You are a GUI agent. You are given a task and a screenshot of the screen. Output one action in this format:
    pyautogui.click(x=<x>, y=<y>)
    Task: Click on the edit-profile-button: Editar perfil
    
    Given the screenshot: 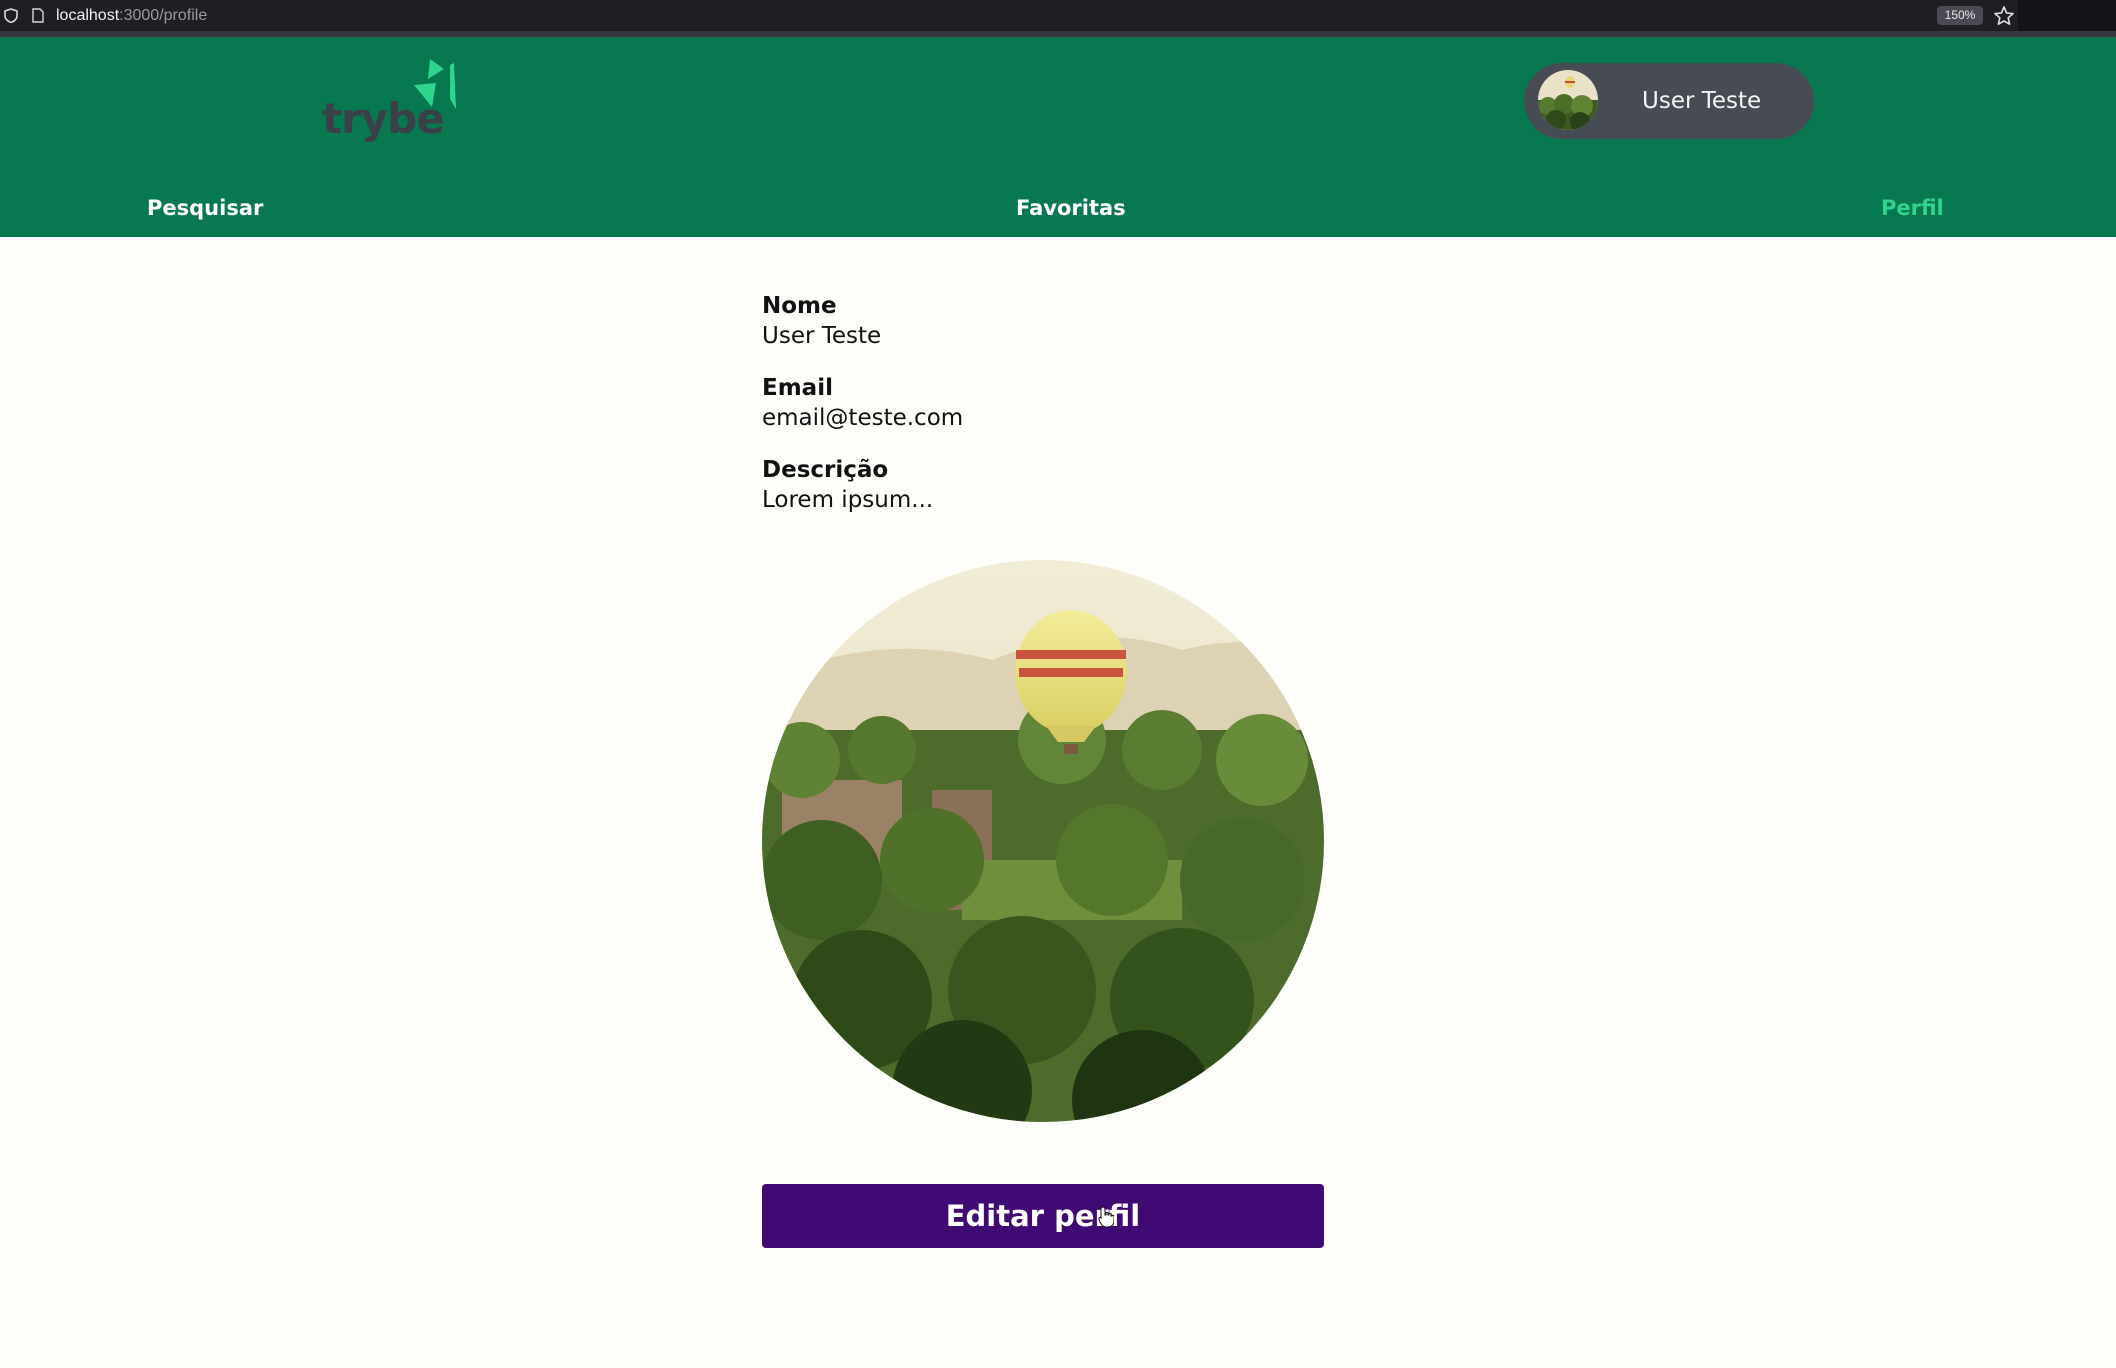 What is the action you would take?
    pyautogui.click(x=1043, y=1216)
    